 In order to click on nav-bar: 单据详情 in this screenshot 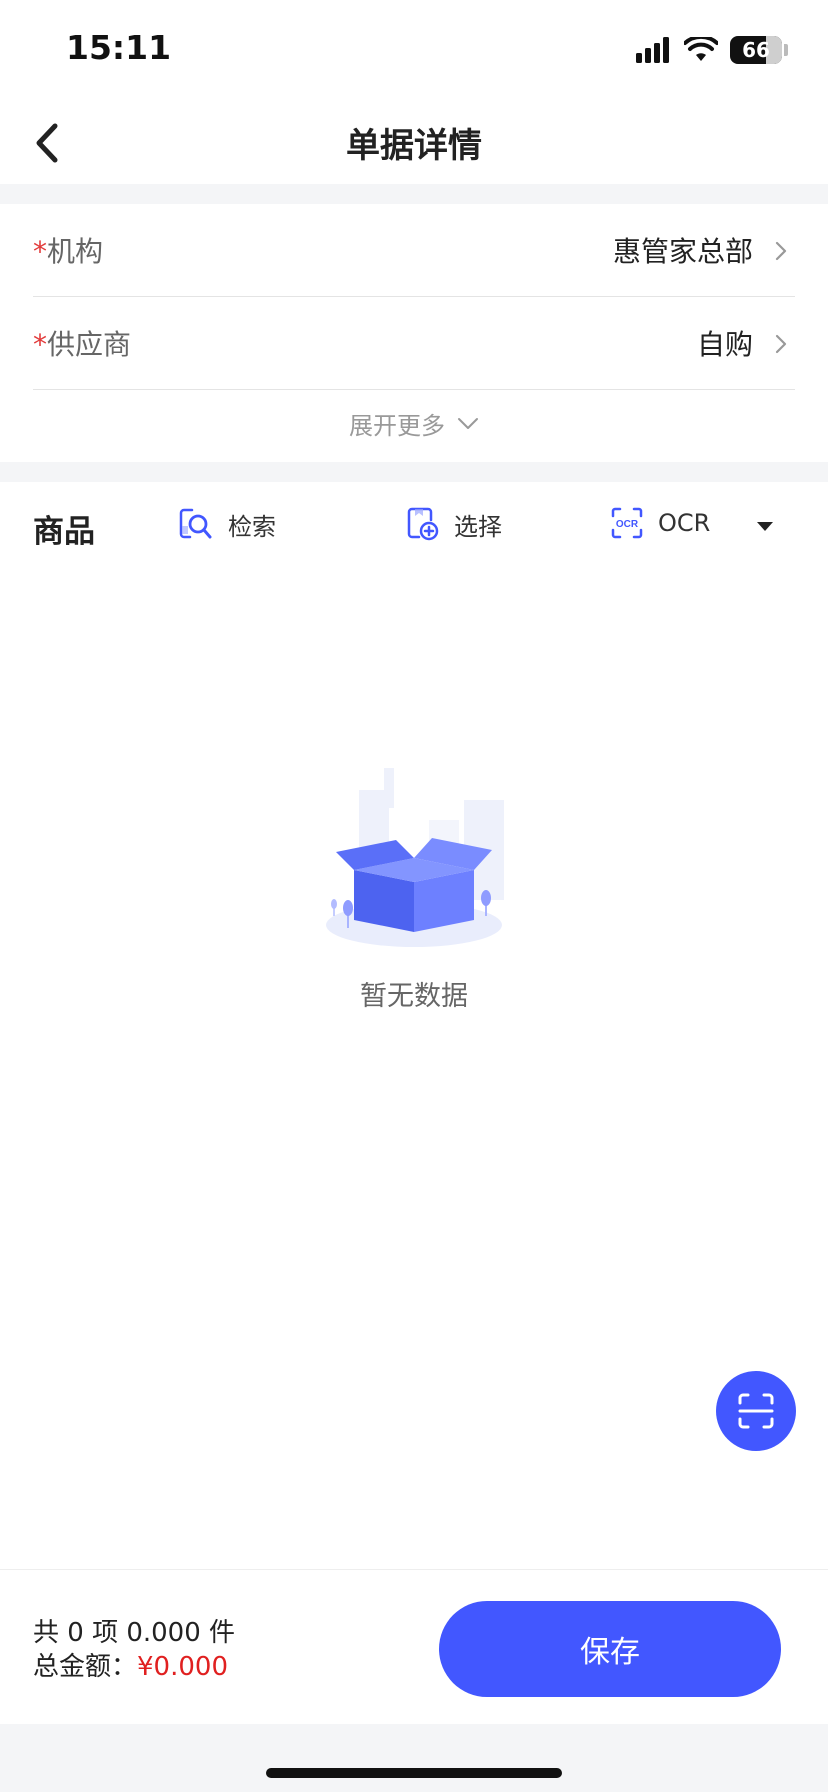, I will do `click(414, 142)`.